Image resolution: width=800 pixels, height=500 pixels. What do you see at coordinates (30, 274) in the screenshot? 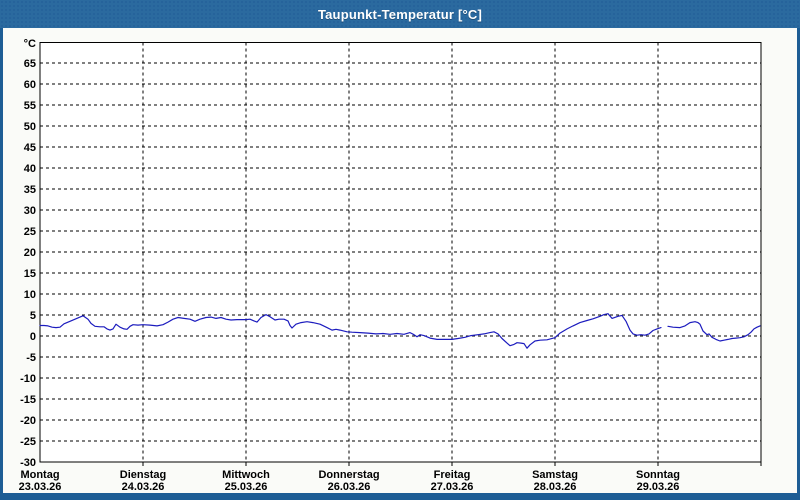
I see `y-axis-tick-label: 15` at bounding box center [30, 274].